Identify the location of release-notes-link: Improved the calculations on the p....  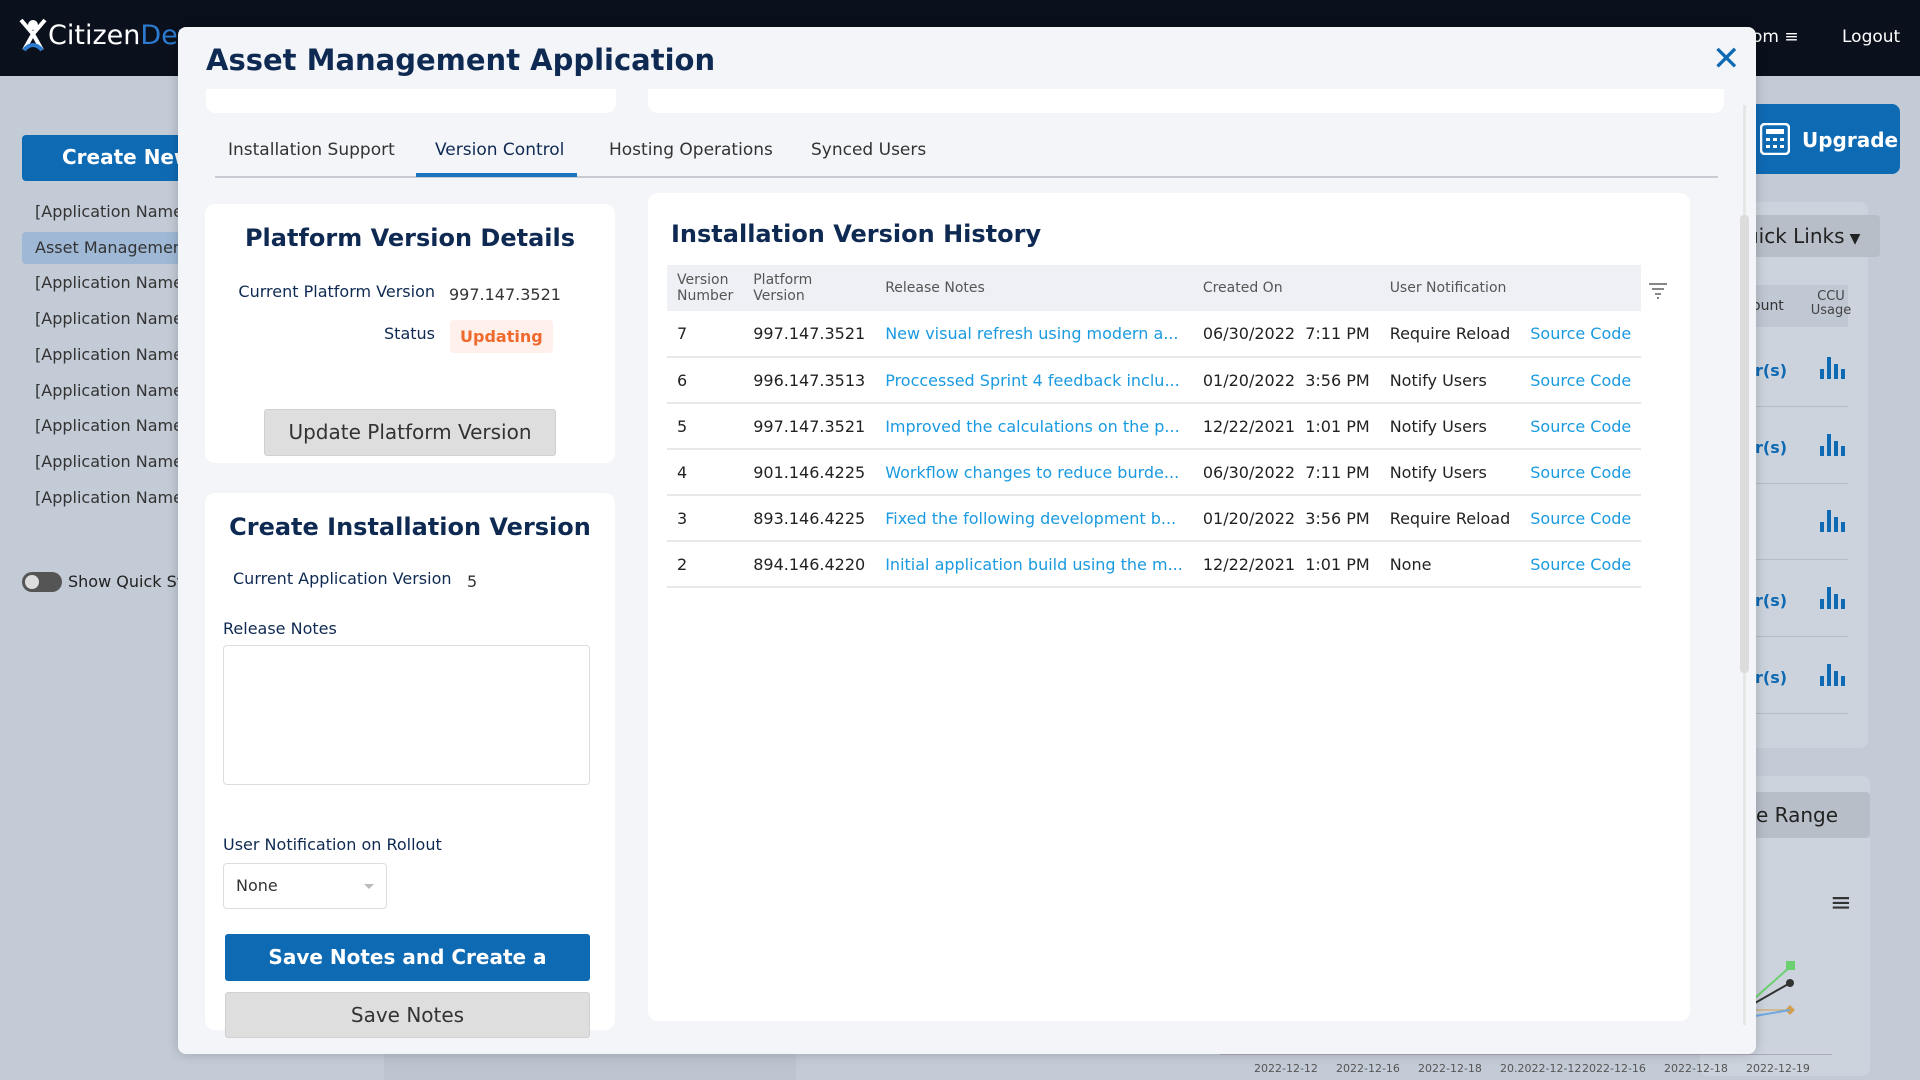
(1034, 426).